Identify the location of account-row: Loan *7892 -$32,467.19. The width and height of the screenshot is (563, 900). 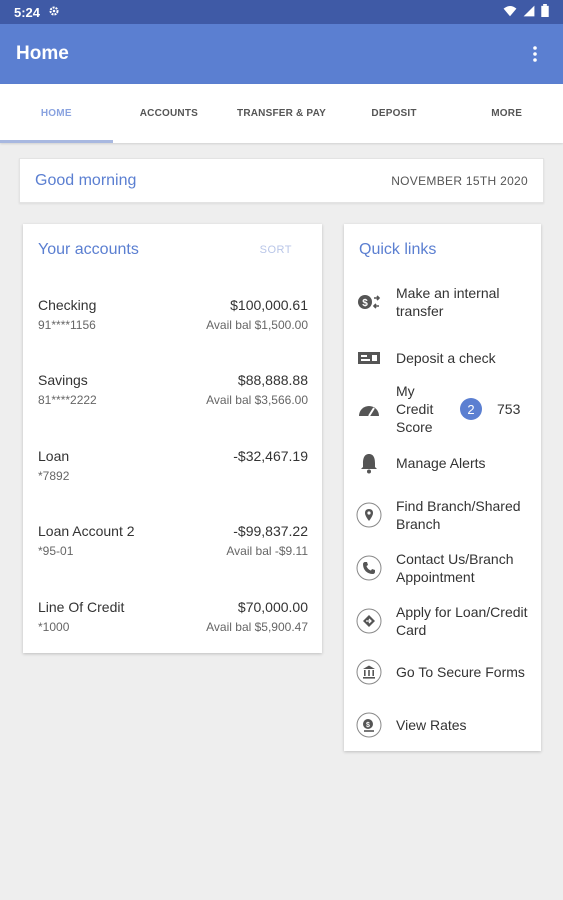
(173, 468).